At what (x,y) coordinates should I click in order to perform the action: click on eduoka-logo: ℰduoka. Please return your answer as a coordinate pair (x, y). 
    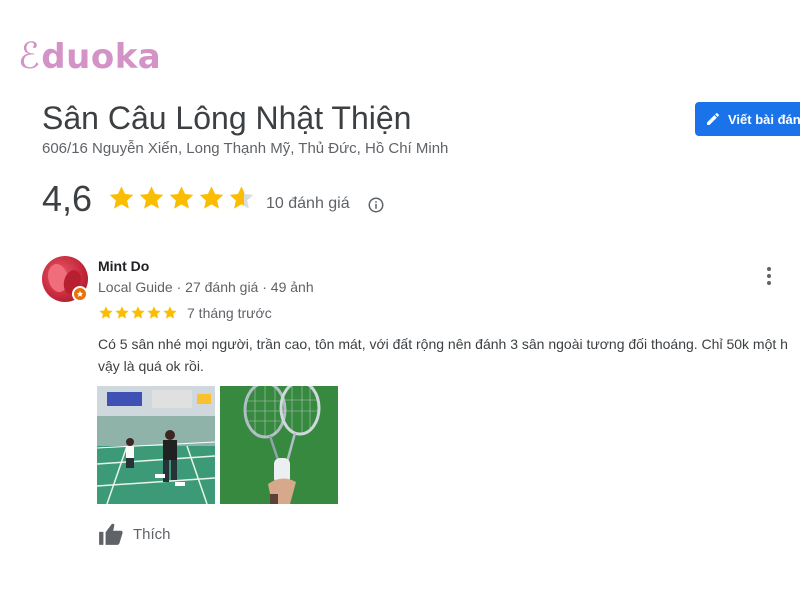
    Looking at the image, I should click on (89, 56).